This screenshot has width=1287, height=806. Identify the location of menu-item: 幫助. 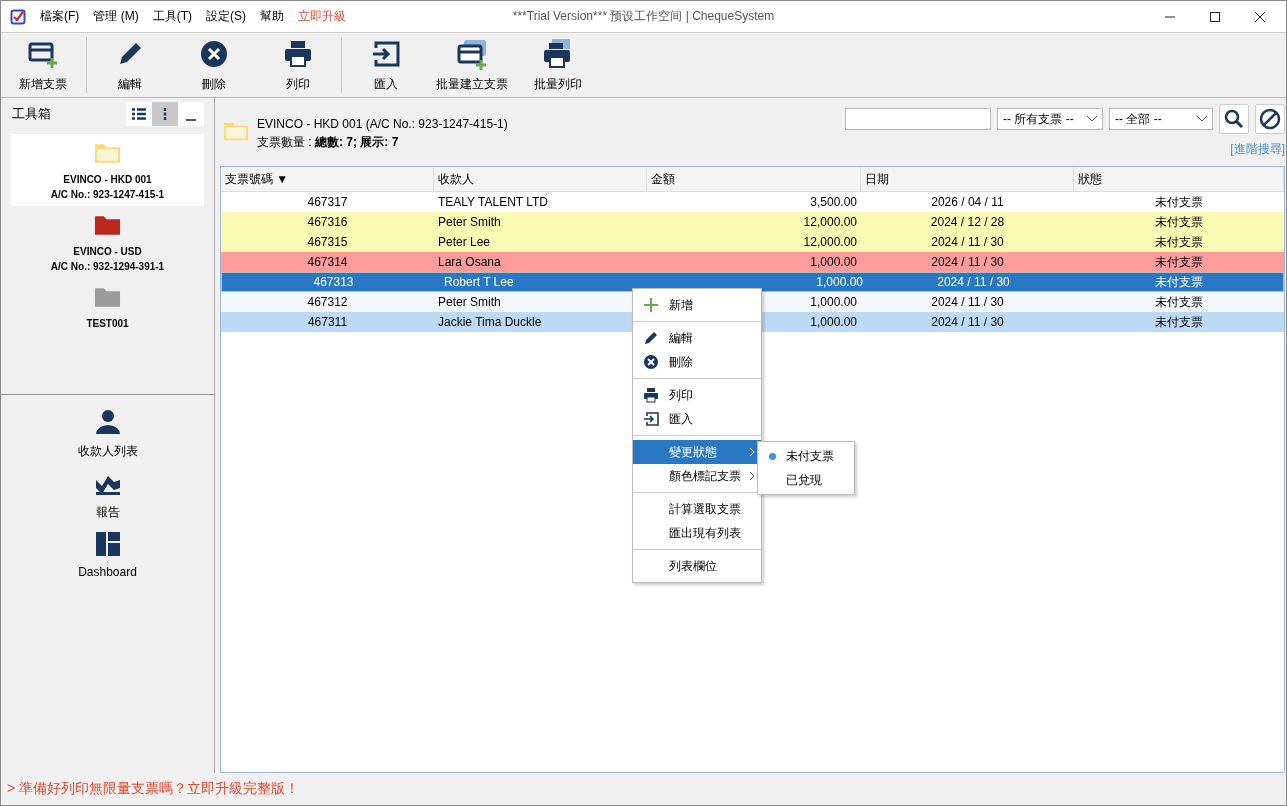
(272, 16).